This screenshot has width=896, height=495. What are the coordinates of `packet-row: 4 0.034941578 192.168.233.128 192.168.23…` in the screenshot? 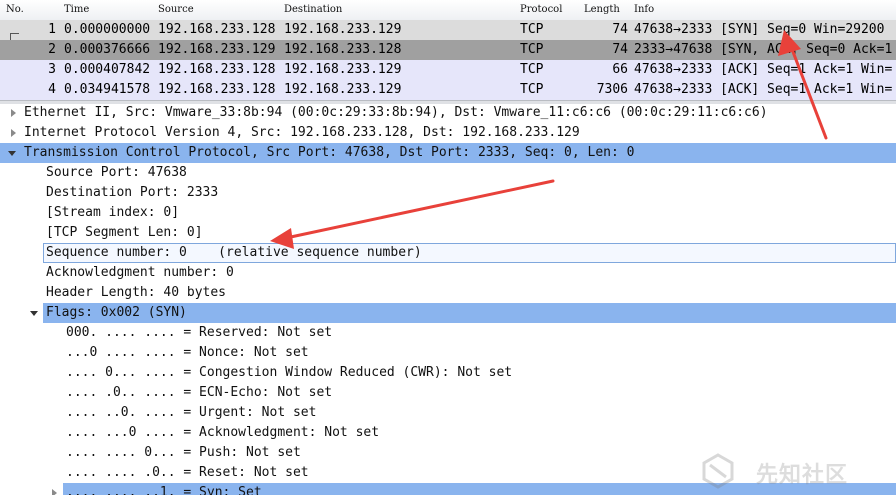 It's located at (448, 90).